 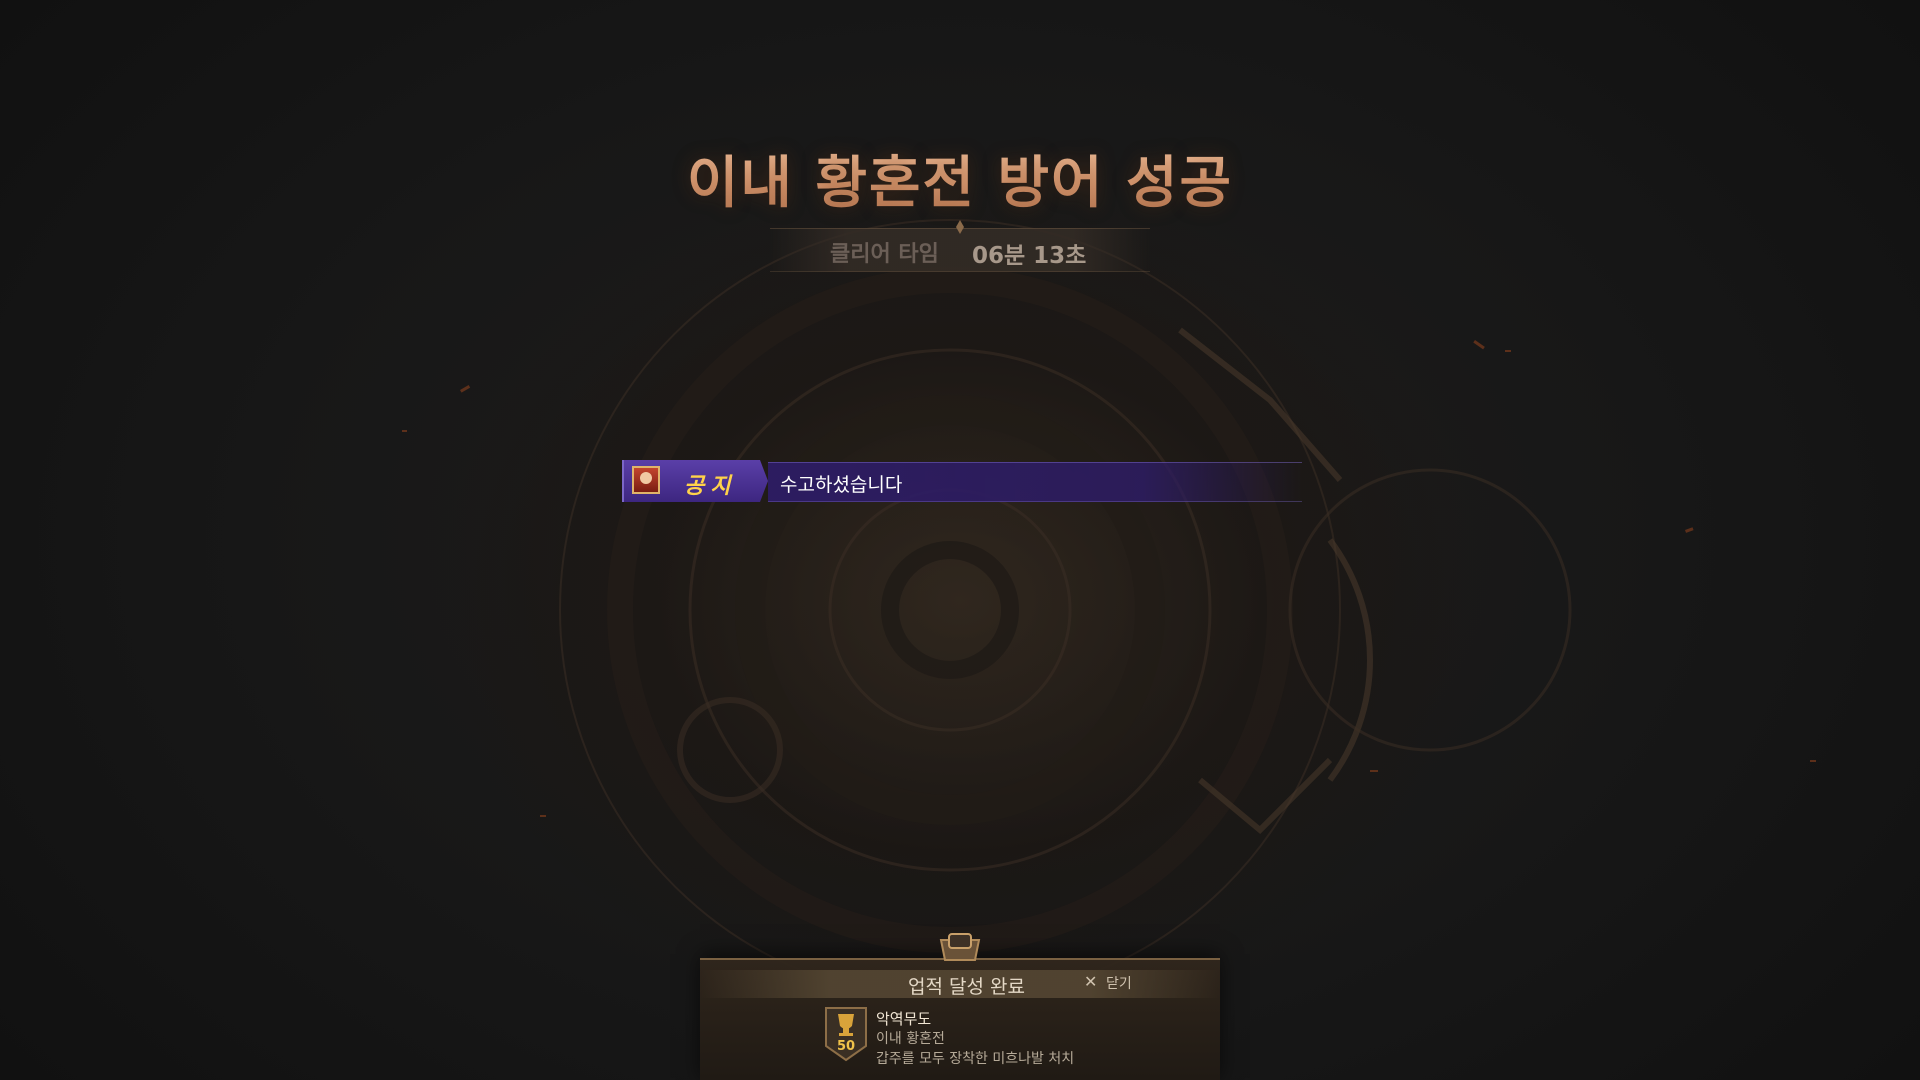 What do you see at coordinates (841, 485) in the screenshot?
I see `notice-message: 수고하셨습니다` at bounding box center [841, 485].